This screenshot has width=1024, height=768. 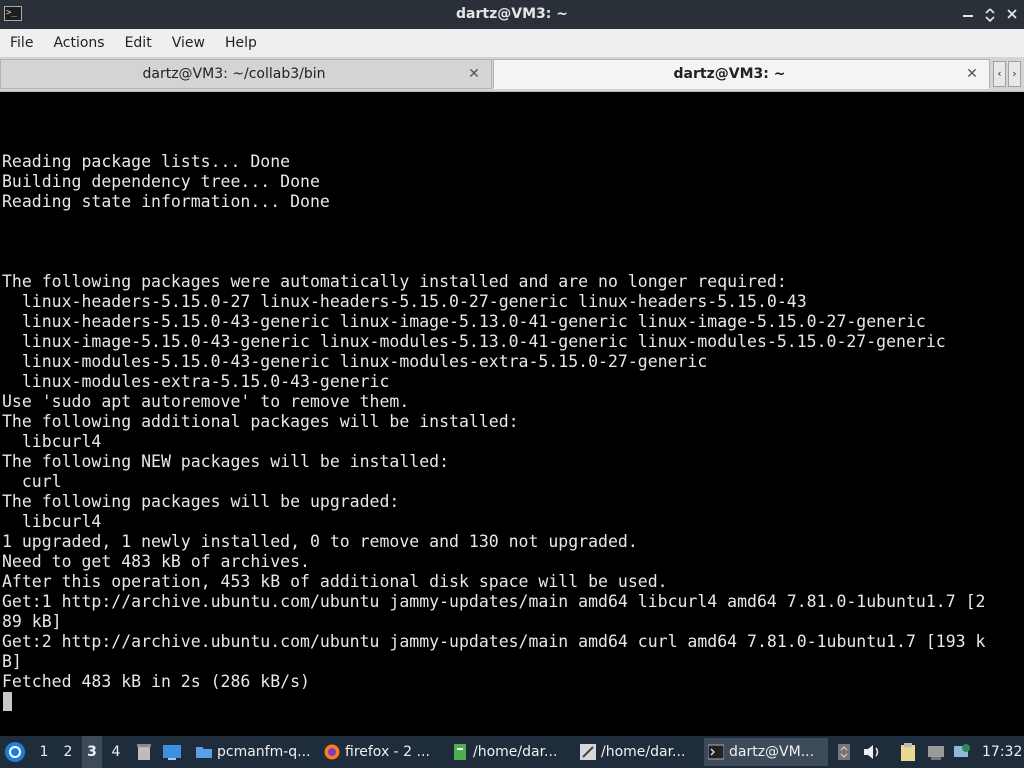 I want to click on clipboard-icon, so click(x=908, y=752).